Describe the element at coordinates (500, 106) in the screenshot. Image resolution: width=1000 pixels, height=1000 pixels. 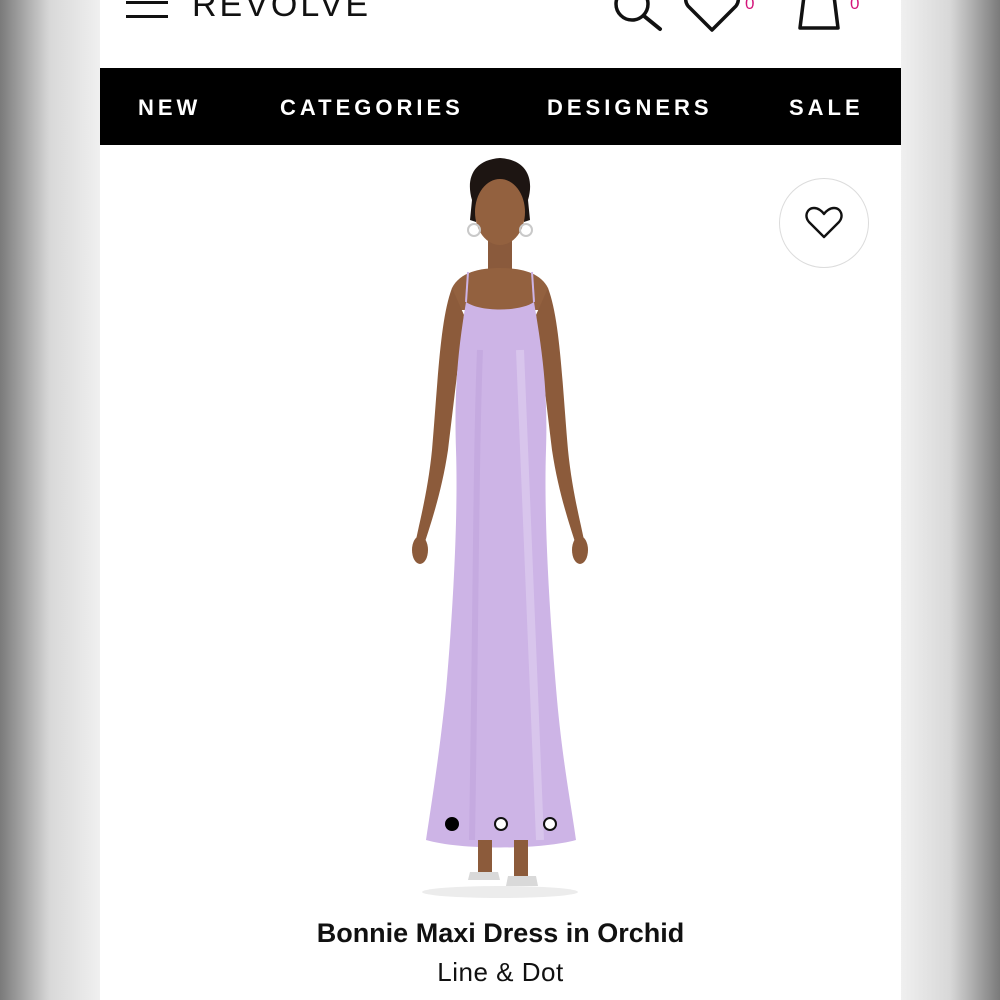
I see `category-nav-bar: NEW CATEGORIES DESIGNERS SALE` at that location.